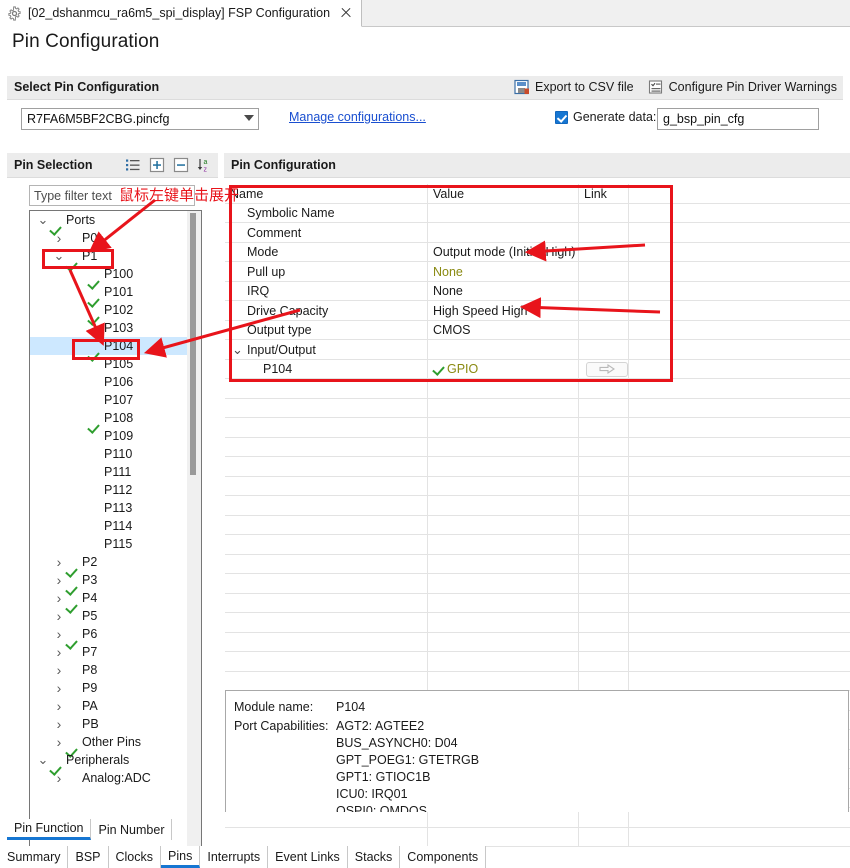 The width and height of the screenshot is (850, 868). Describe the element at coordinates (109, 526) in the screenshot. I see `tree-item-p114: P114` at that location.